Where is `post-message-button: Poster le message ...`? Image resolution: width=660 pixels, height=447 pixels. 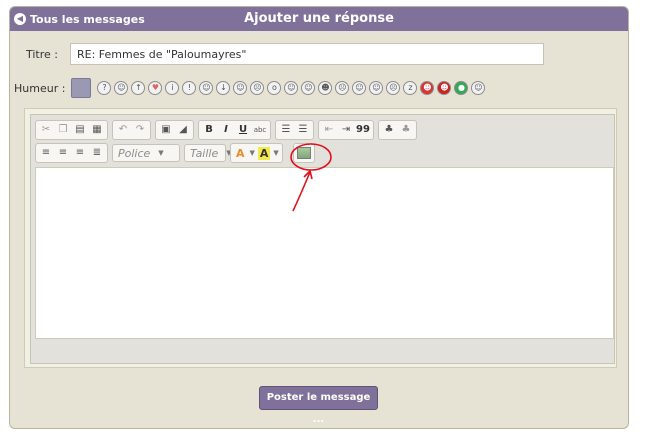 post-message-button: Poster le message ... is located at coordinates (318, 405).